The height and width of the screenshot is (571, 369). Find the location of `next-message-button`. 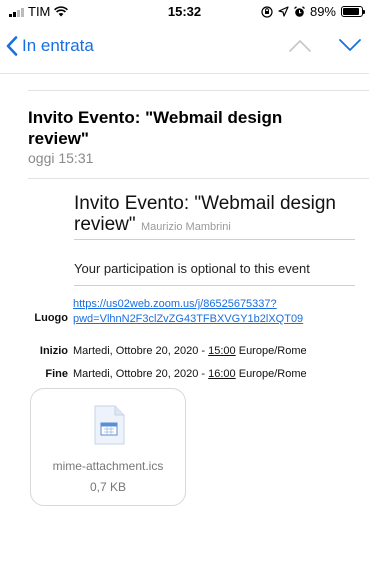

next-message-button is located at coordinates (350, 45).